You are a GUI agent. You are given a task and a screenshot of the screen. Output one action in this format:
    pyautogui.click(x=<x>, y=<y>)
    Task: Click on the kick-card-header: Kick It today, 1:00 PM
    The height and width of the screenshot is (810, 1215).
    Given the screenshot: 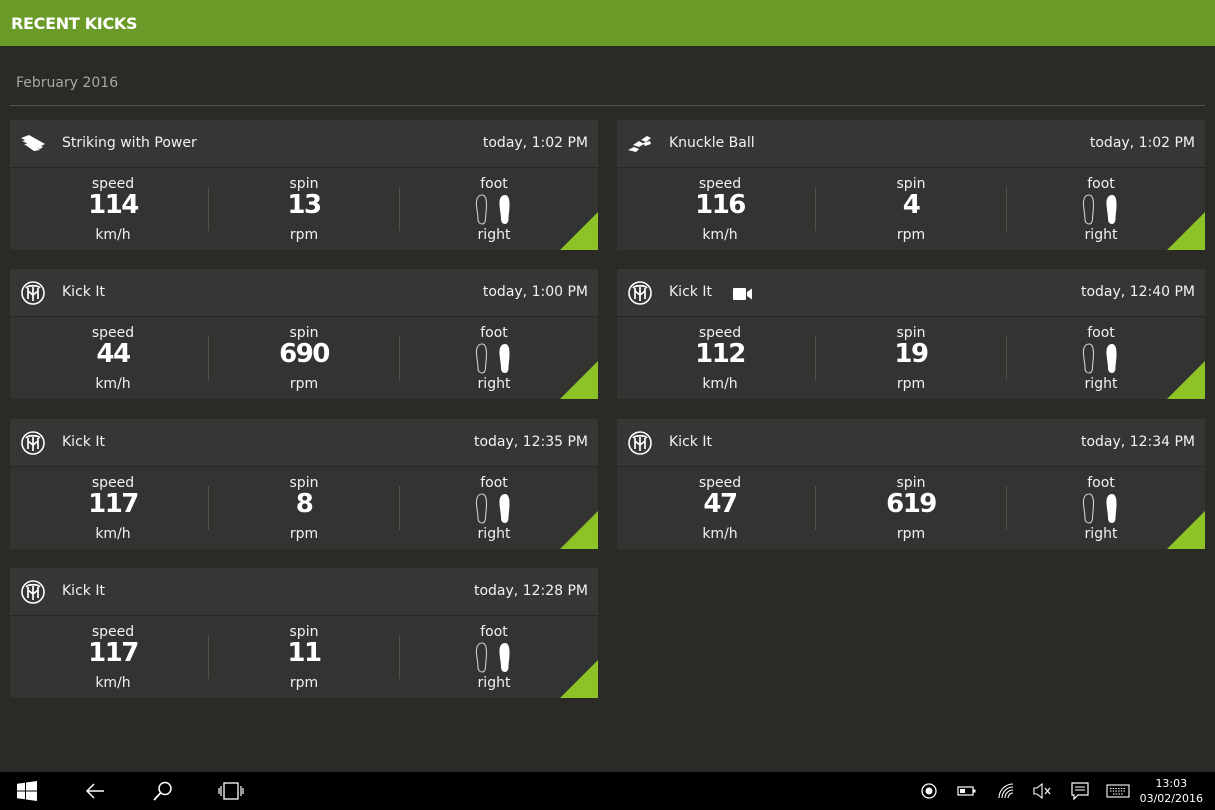 What is the action you would take?
    pyautogui.click(x=304, y=293)
    